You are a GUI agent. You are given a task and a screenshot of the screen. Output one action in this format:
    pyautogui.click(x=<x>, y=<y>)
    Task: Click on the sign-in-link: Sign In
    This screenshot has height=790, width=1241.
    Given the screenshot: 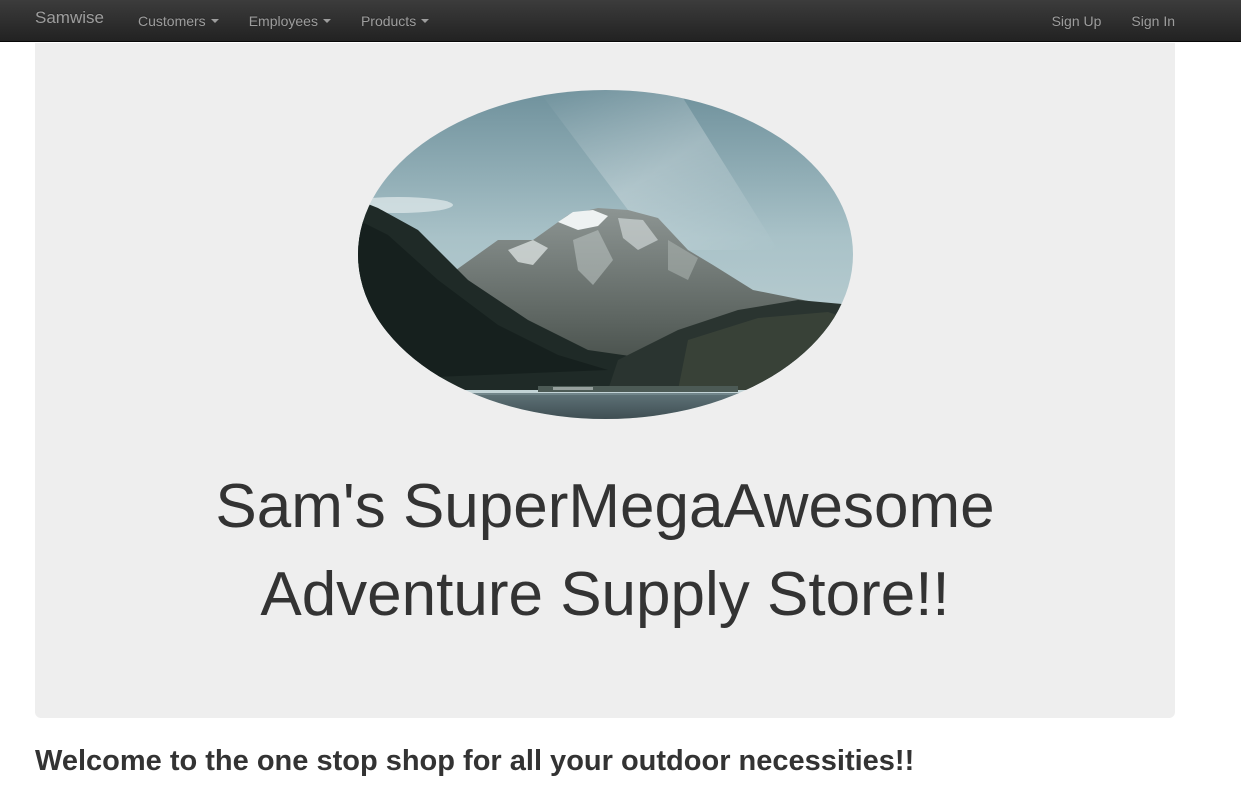 What is the action you would take?
    pyautogui.click(x=1153, y=21)
    